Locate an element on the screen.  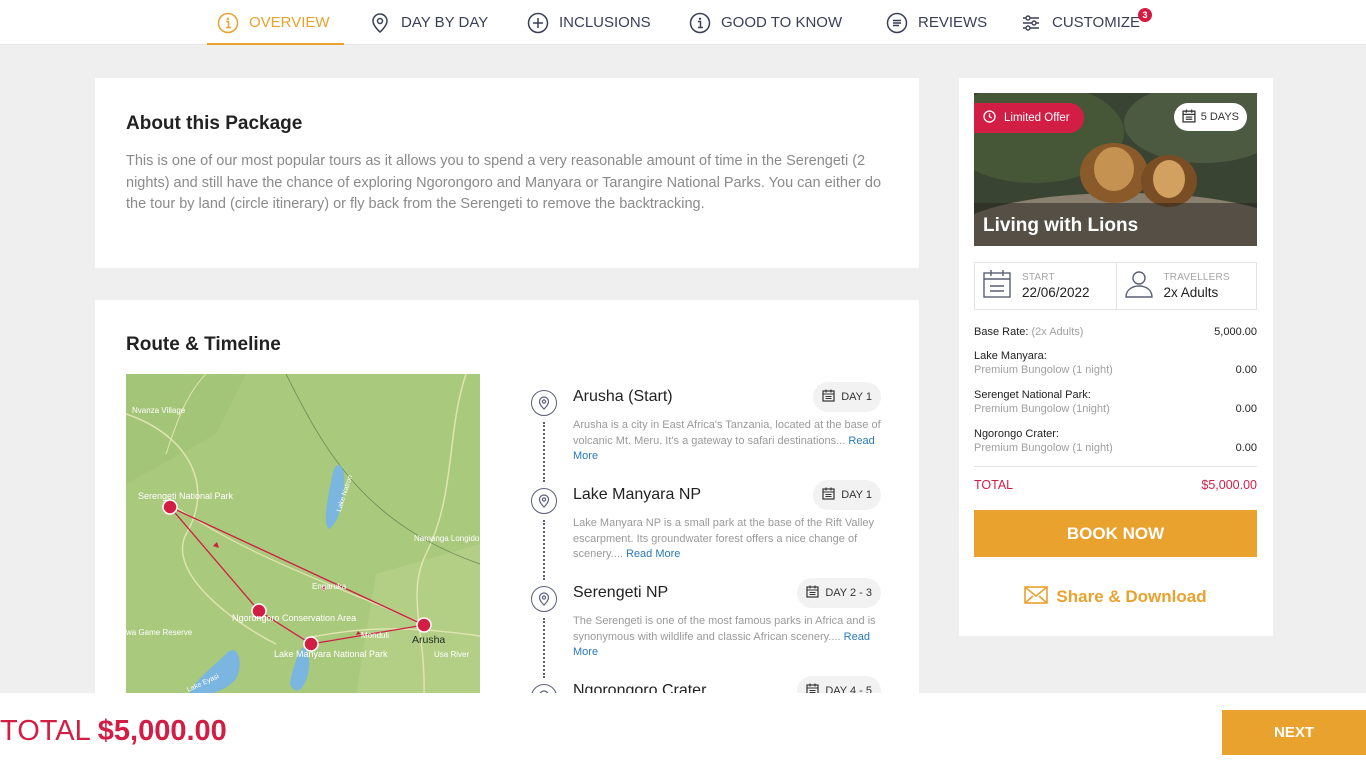
share-label: Share & Download is located at coordinates (1131, 596).